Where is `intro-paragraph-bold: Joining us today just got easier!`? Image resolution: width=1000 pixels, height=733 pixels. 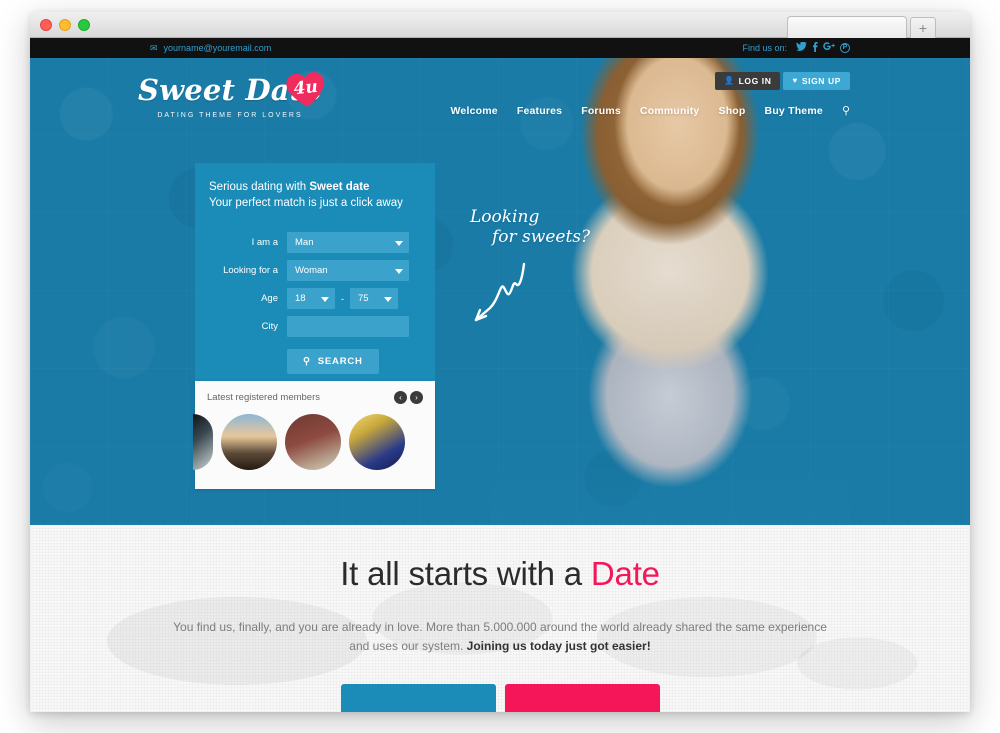
intro-paragraph-bold: Joining us today just got easier! is located at coordinates (558, 646).